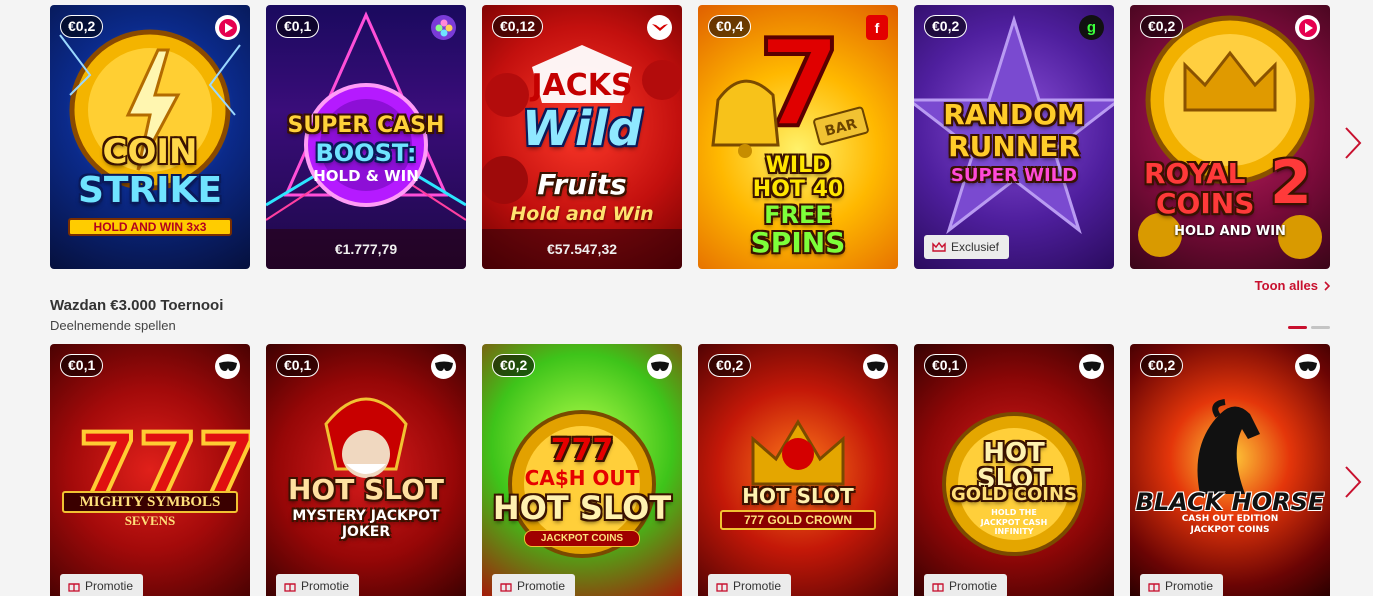 Image resolution: width=1373 pixels, height=596 pixels. Describe the element at coordinates (1014, 494) in the screenshot. I see `game-title-line2: GOLD COINS` at that location.